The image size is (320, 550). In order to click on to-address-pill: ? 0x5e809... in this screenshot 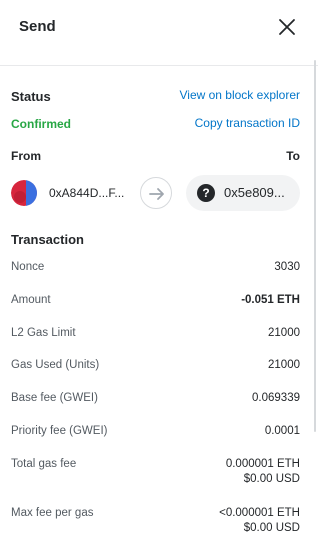, I will do `click(243, 193)`.